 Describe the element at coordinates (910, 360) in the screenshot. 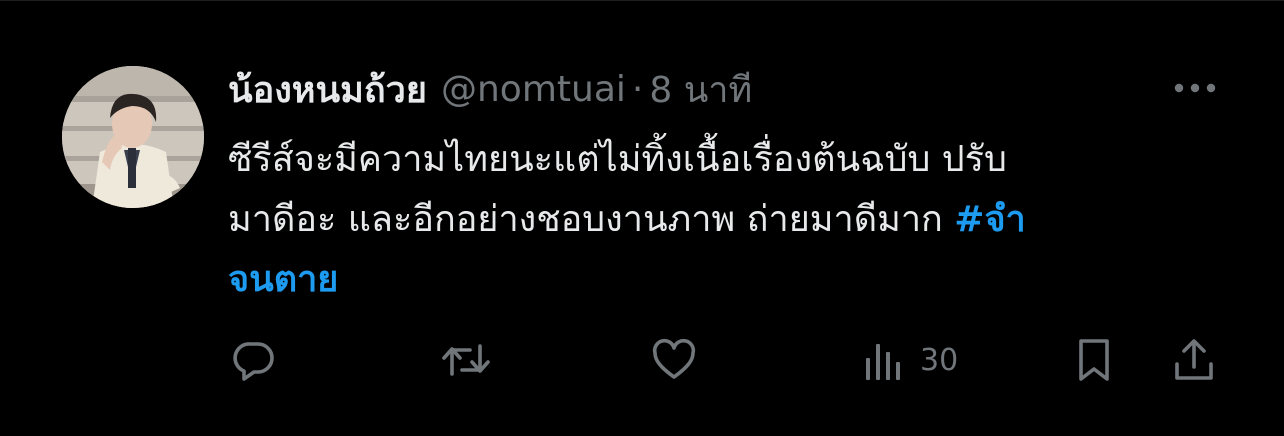

I see `views-button: 30` at that location.